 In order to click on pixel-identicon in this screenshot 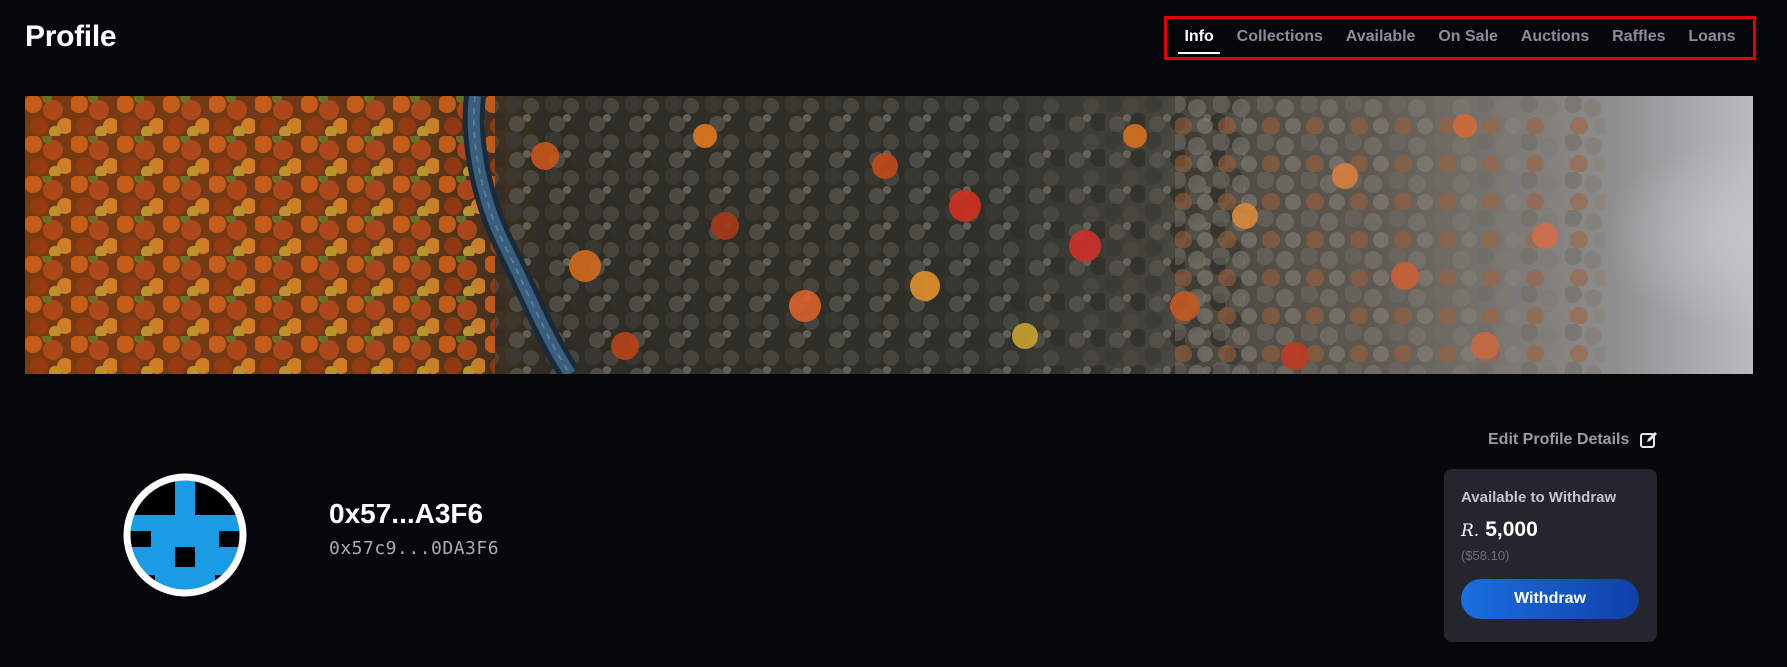, I will do `click(185, 535)`.